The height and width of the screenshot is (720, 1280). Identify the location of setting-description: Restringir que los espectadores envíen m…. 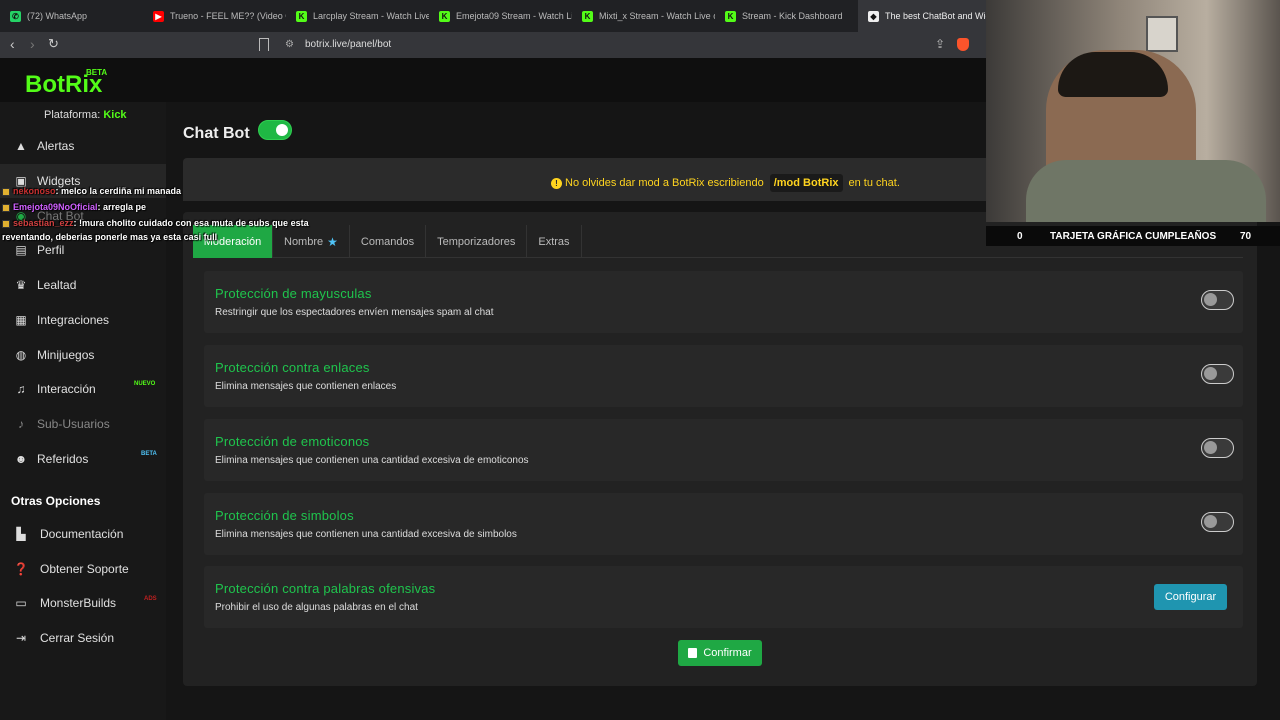
(354, 312).